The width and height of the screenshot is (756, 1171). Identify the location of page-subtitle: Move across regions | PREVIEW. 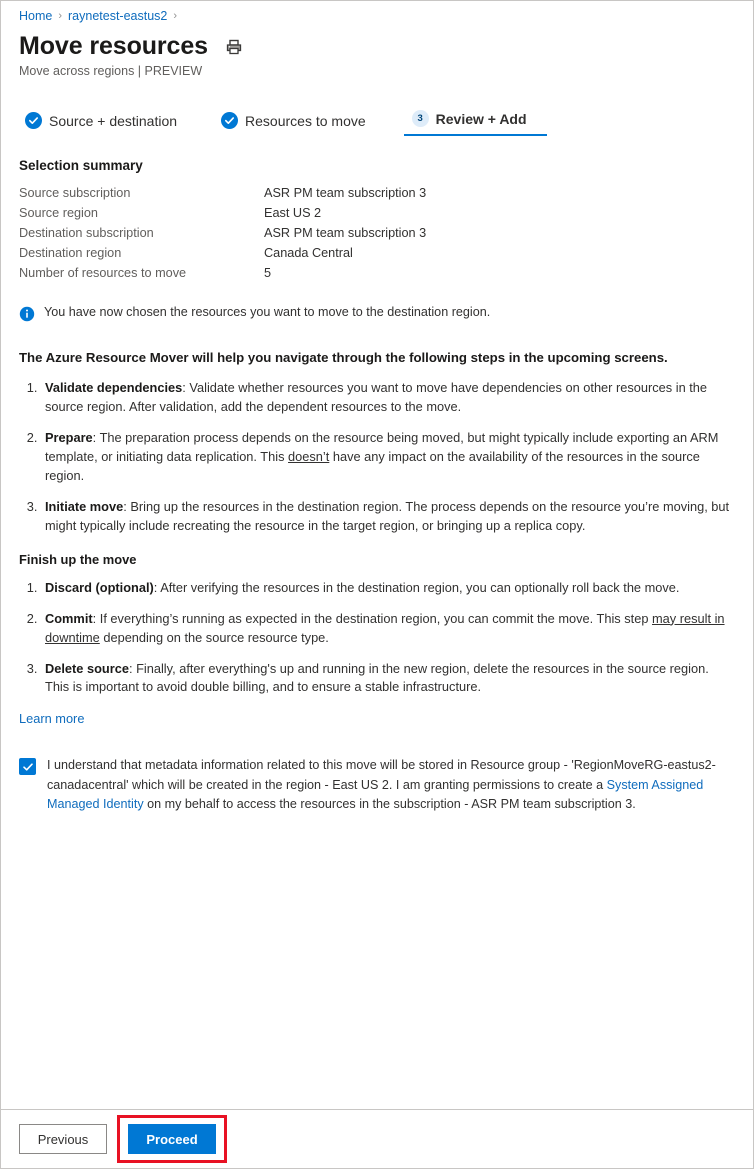
(111, 71).